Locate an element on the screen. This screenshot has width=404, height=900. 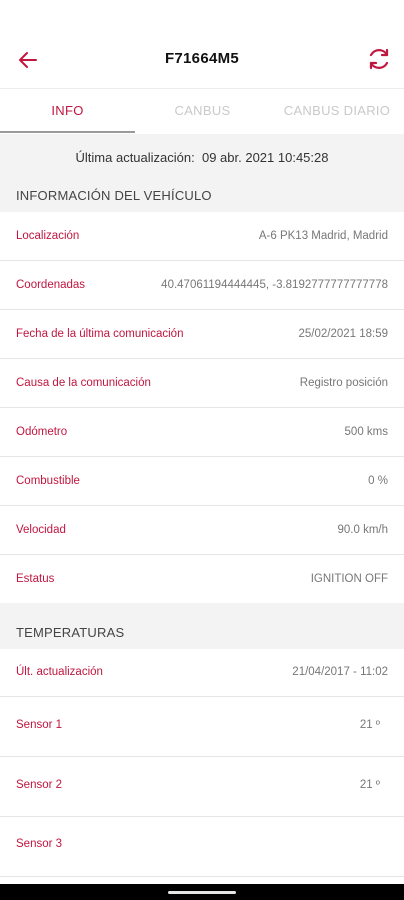
row-value: Registro posición is located at coordinates (343, 383).